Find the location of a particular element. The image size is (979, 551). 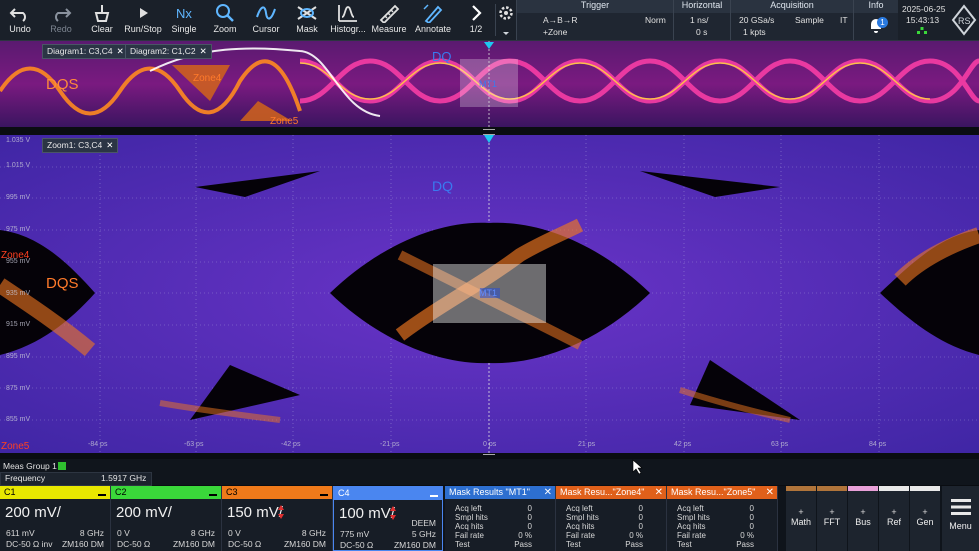

tab-diagram2-label: Diagram2: C1,C2 is located at coordinates (163, 51).